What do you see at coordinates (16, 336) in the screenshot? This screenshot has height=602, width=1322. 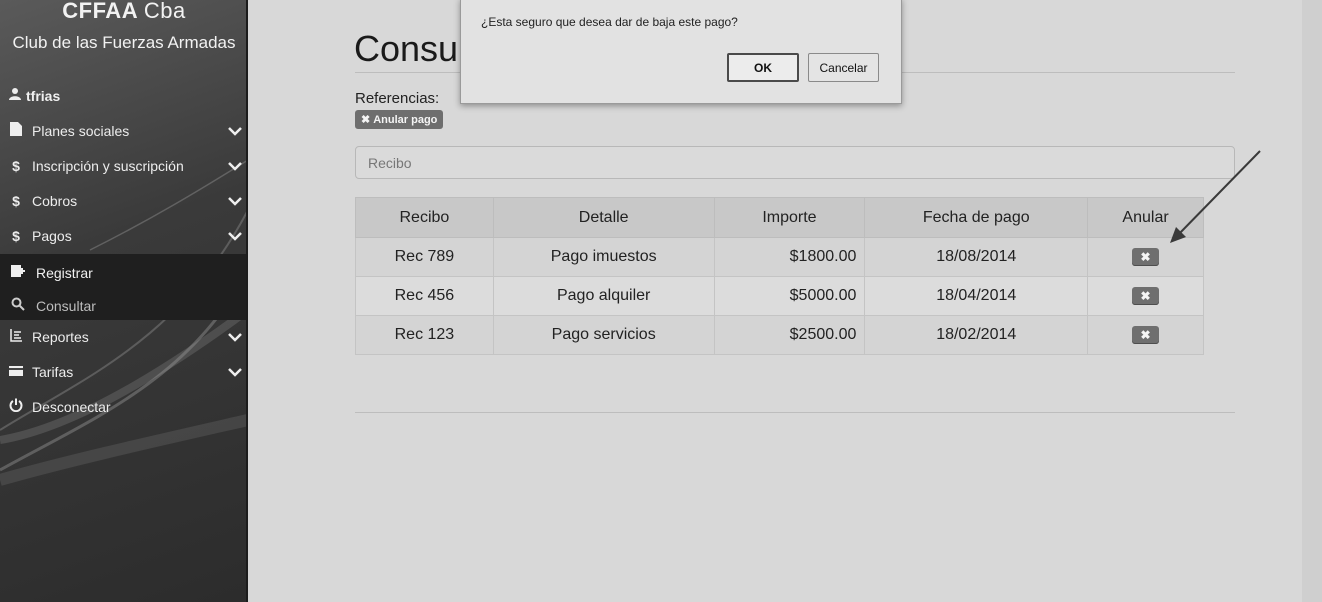 I see `reports-icon` at bounding box center [16, 336].